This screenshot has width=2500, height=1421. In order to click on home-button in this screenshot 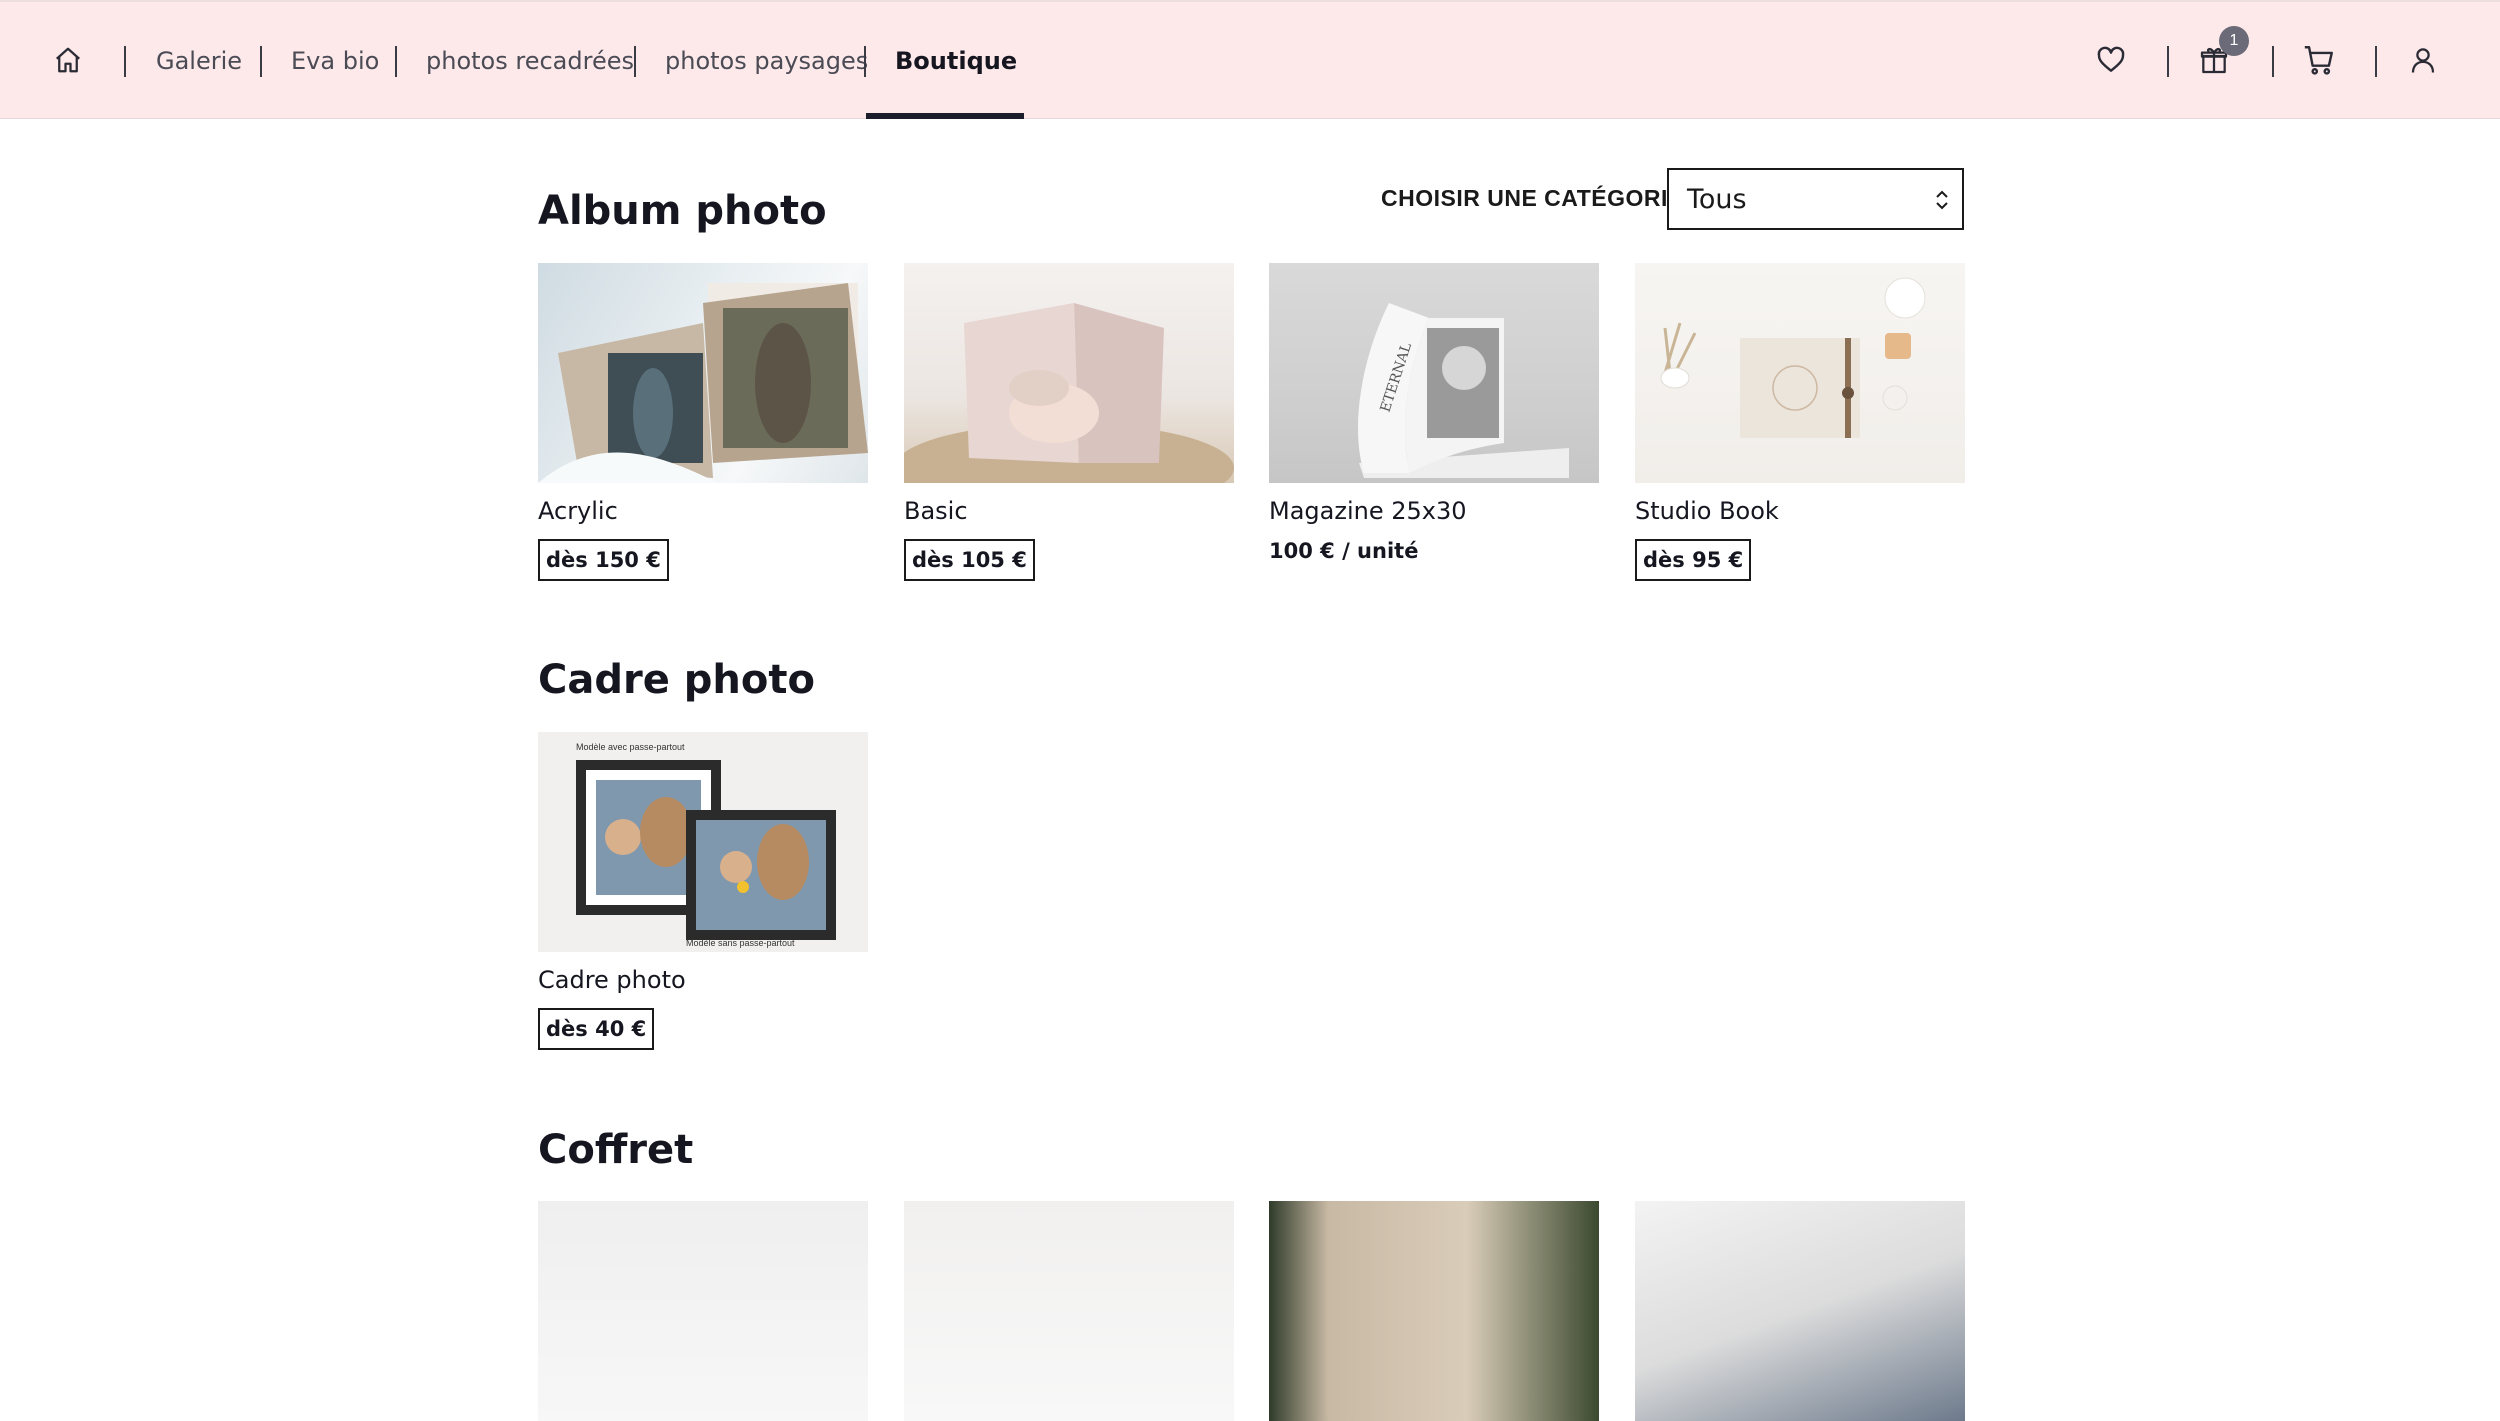, I will do `click(68, 60)`.